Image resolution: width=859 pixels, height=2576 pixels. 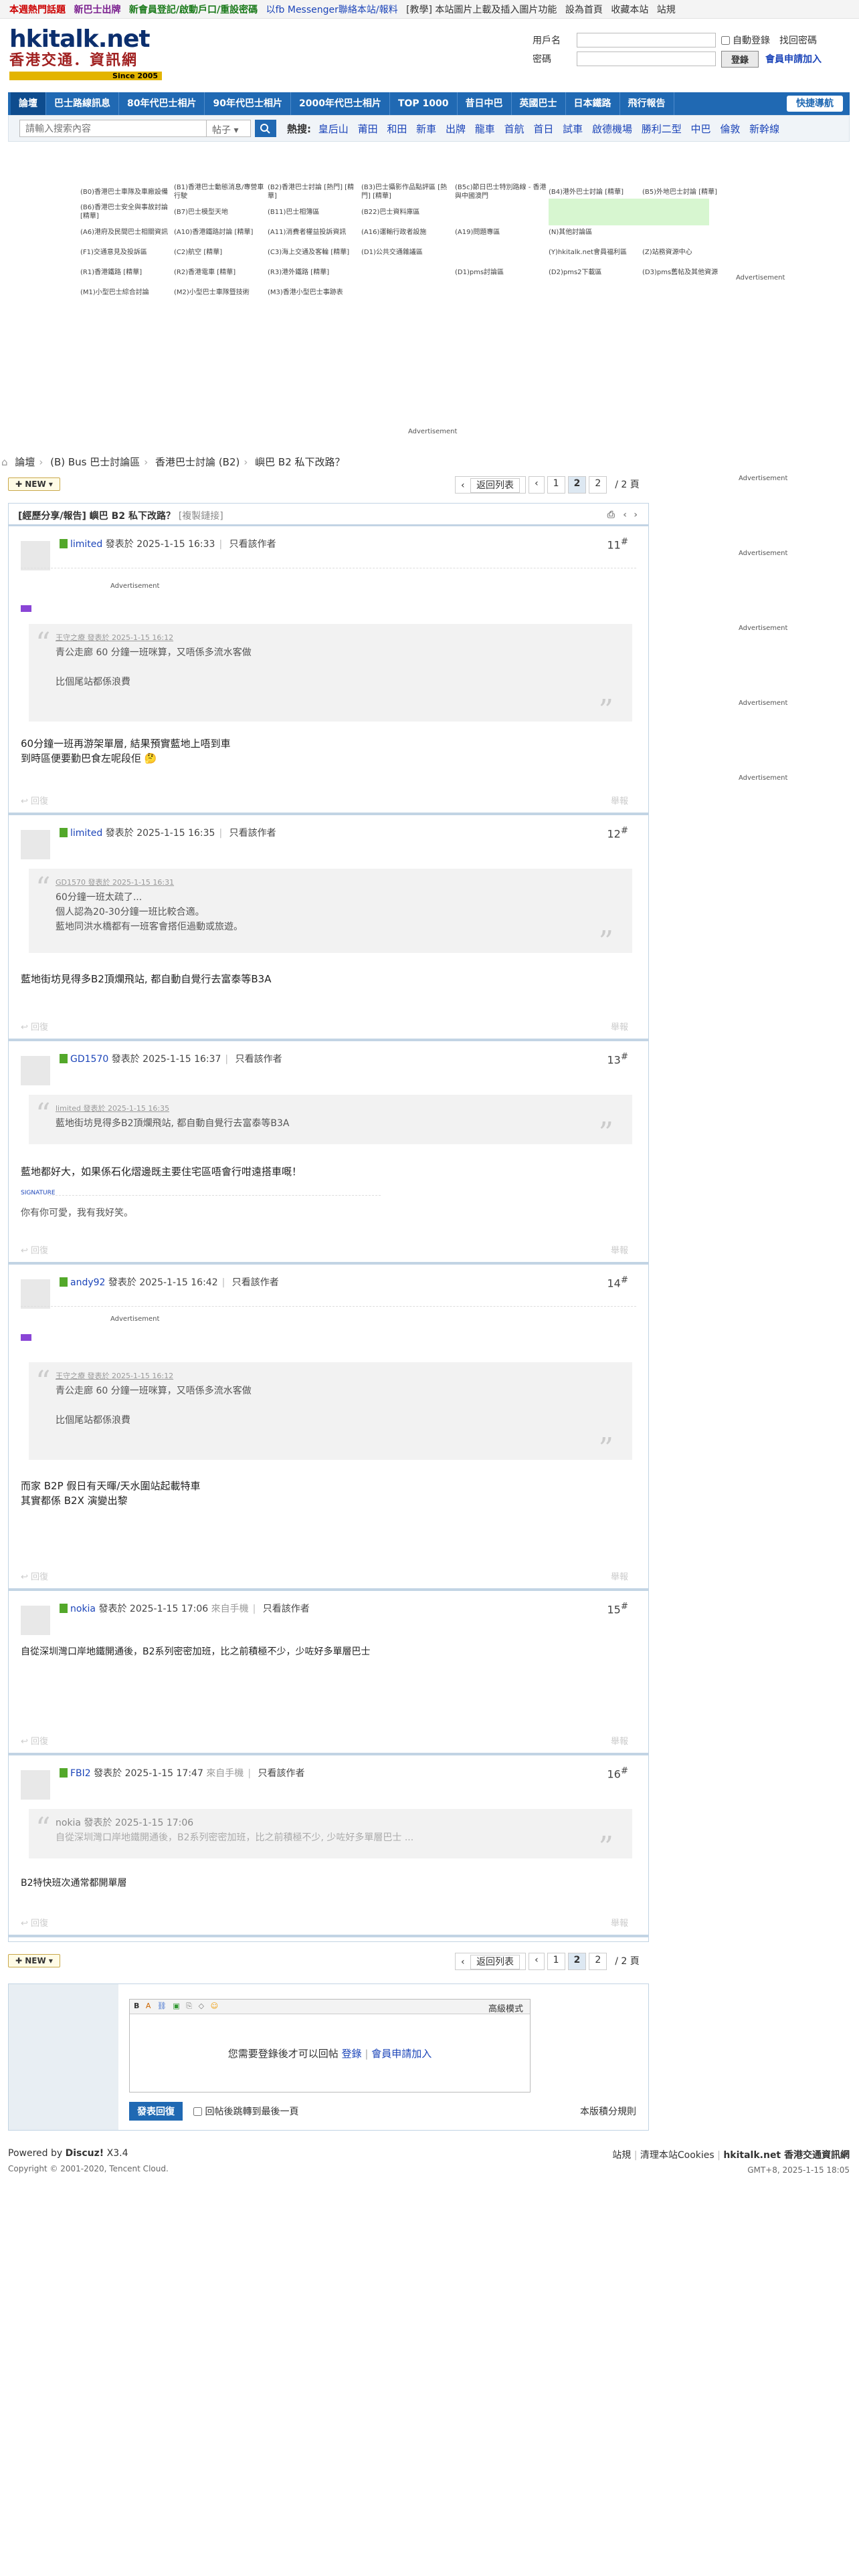 What do you see at coordinates (629, 10) in the screenshot?
I see `link-bookmark: 收藏本站` at bounding box center [629, 10].